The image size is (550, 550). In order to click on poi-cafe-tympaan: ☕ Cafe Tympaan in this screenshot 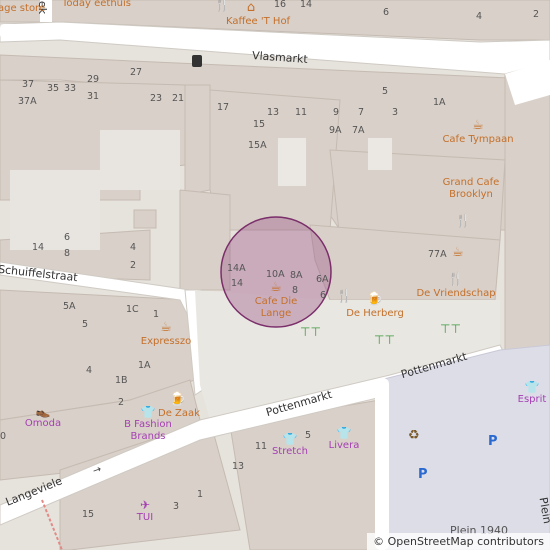, I will do `click(478, 132)`.